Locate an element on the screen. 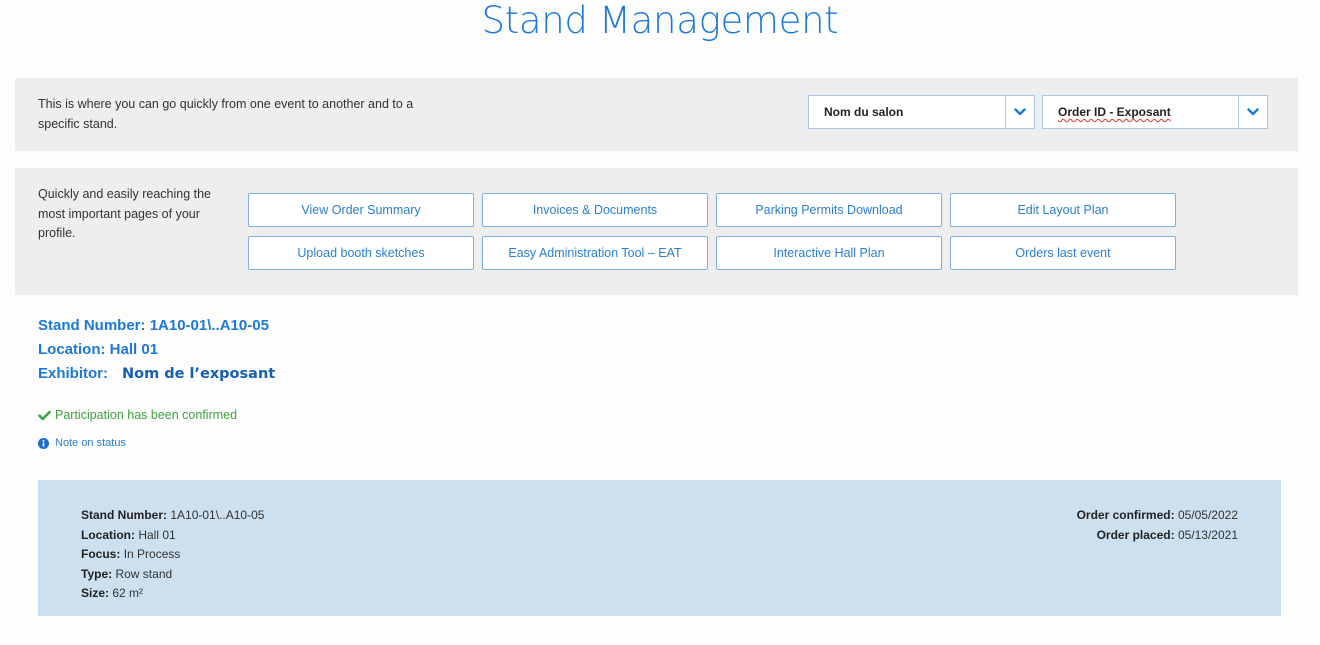 This screenshot has width=1320, height=645. detail-row: Order confirmed: 05/05/2022 is located at coordinates (1157, 516).